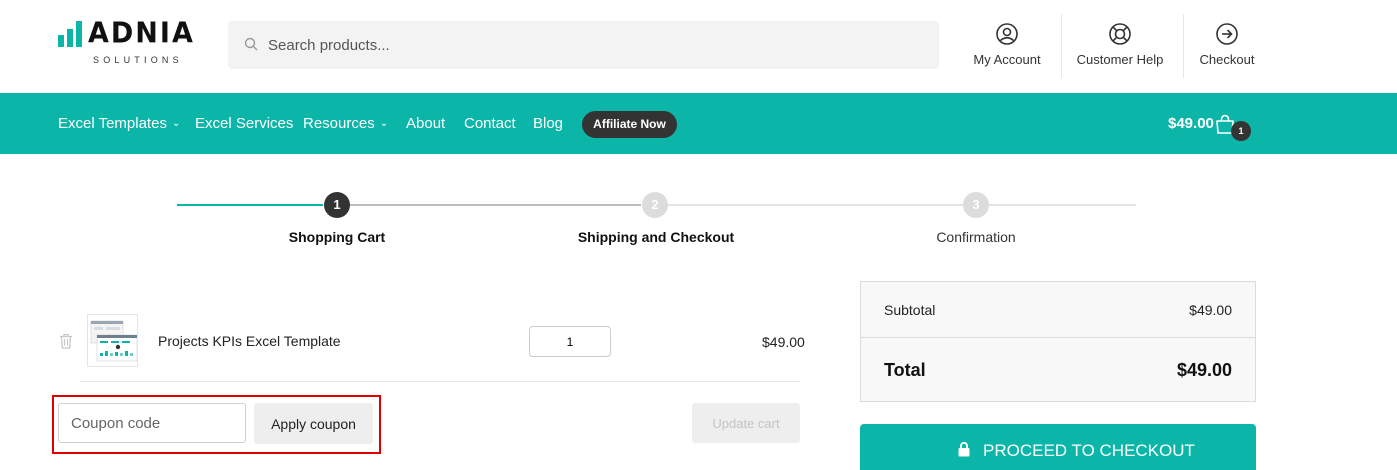  I want to click on line-item-price: $49.00, so click(783, 342).